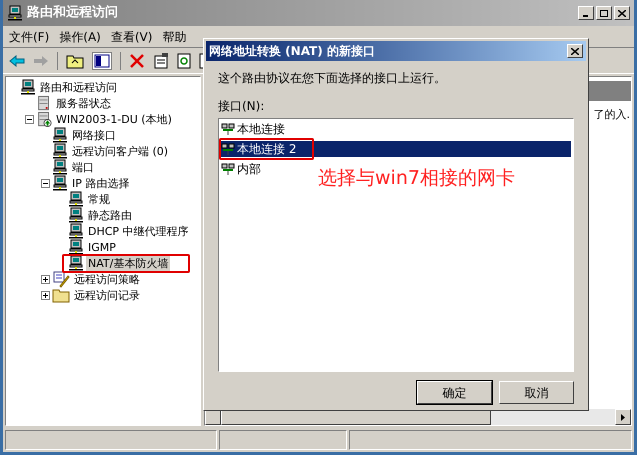  Describe the element at coordinates (83, 167) in the screenshot. I see `tree-item: 端口` at that location.